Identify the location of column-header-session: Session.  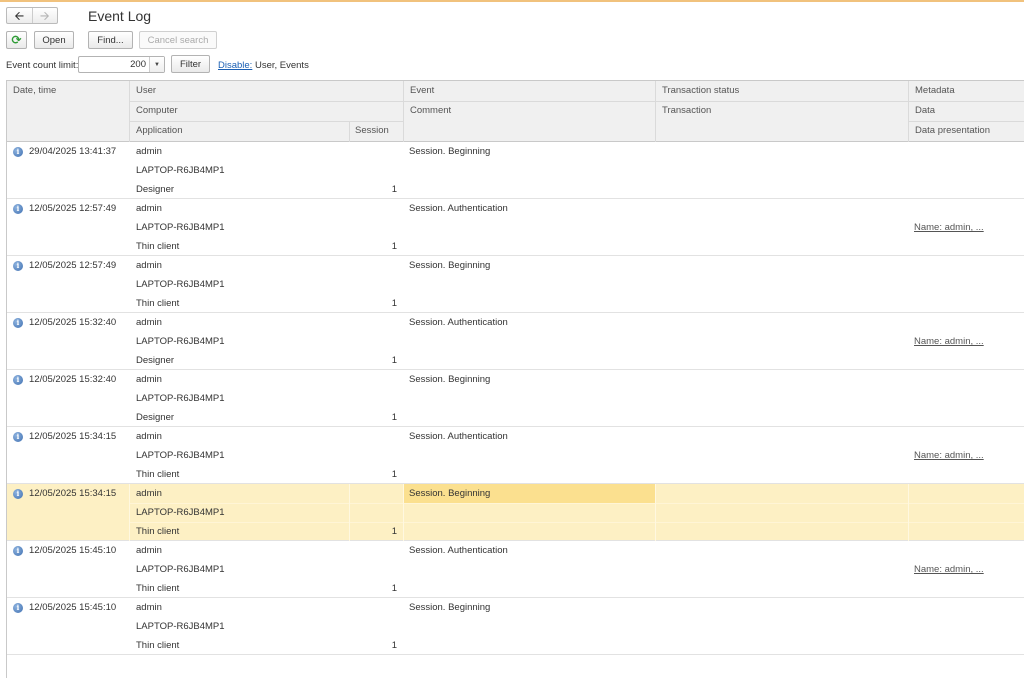
(369, 131).